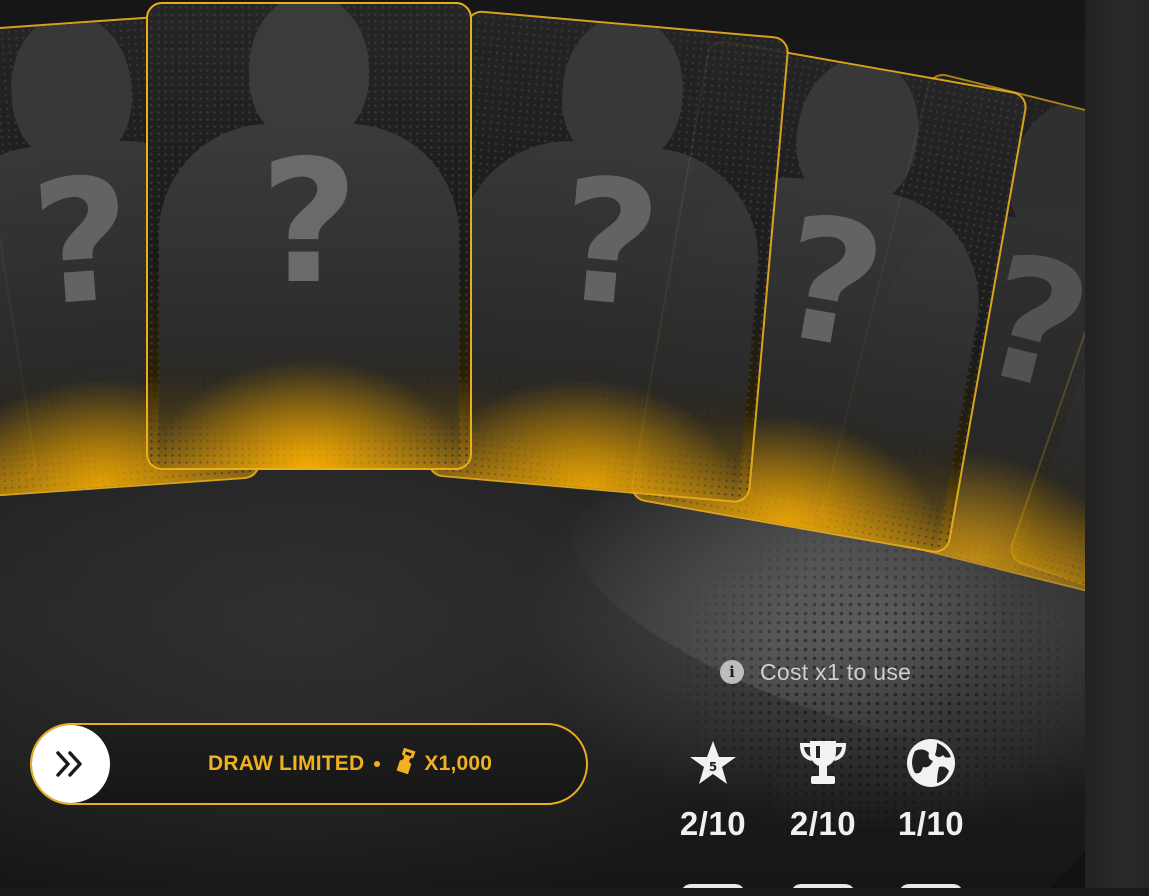 The image size is (1149, 896). What do you see at coordinates (823, 823) in the screenshot?
I see `stat-trophy-value: 2/10` at bounding box center [823, 823].